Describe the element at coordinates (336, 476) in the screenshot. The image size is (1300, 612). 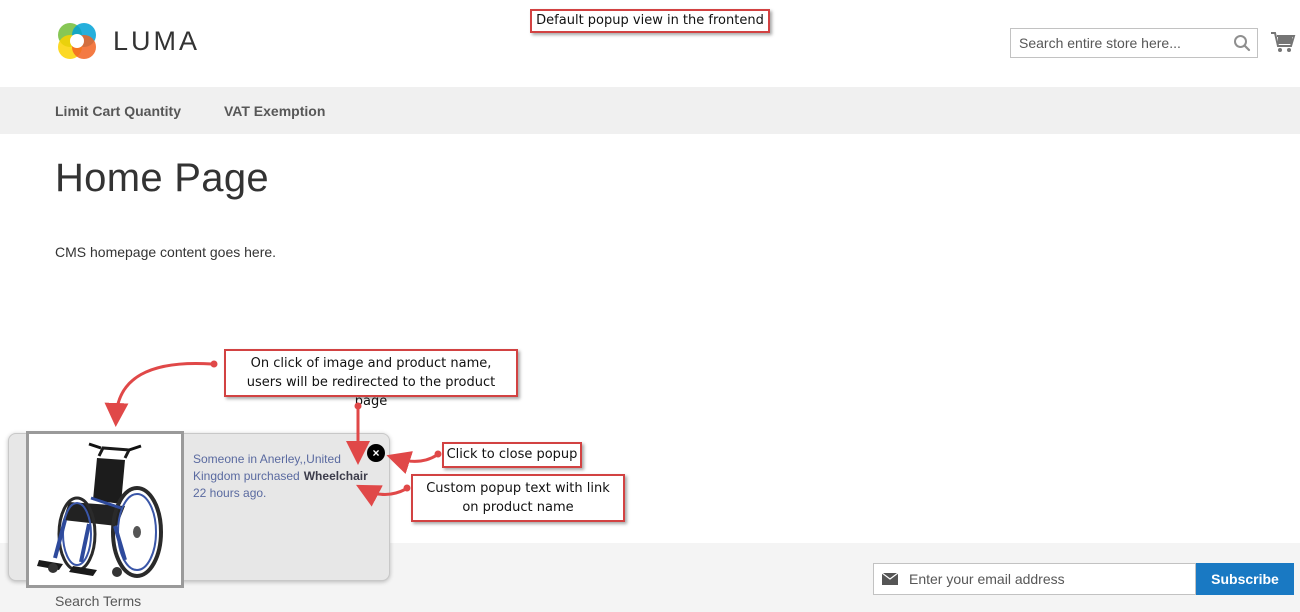
I see `popup-product-name-link: Wheelchair` at that location.